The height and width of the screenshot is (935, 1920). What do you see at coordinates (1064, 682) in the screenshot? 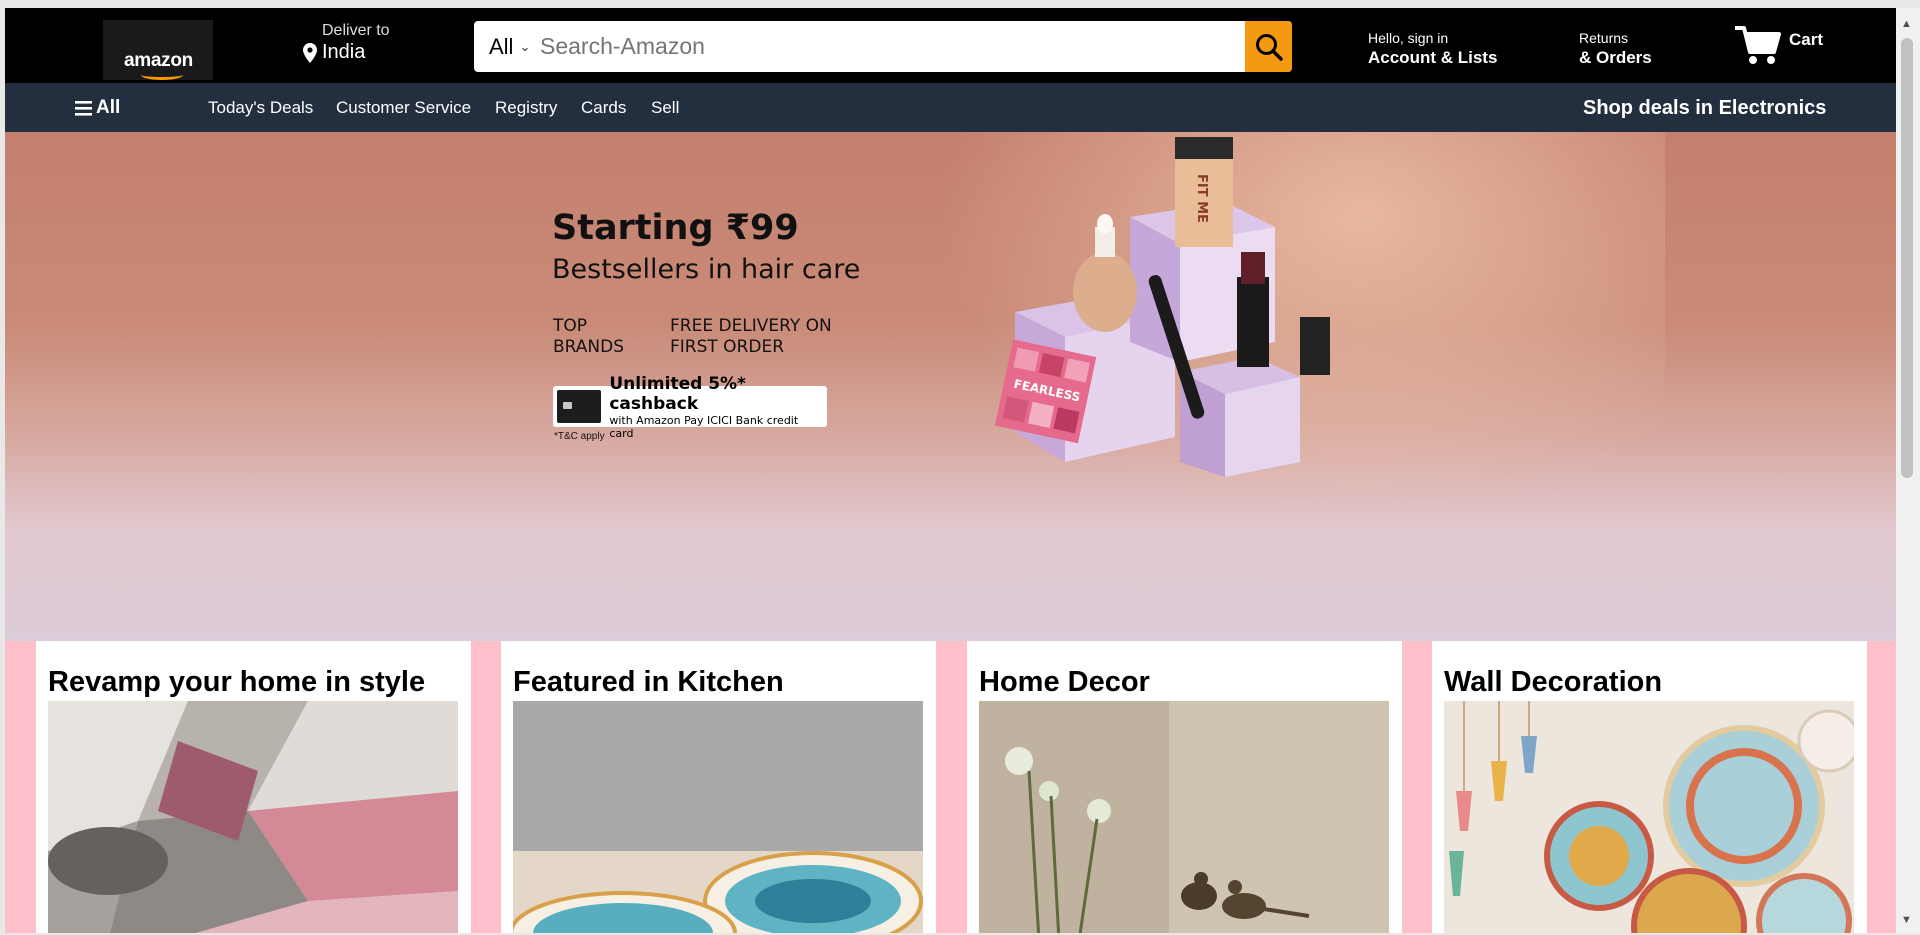
I see `card-title: Home Decor` at bounding box center [1064, 682].